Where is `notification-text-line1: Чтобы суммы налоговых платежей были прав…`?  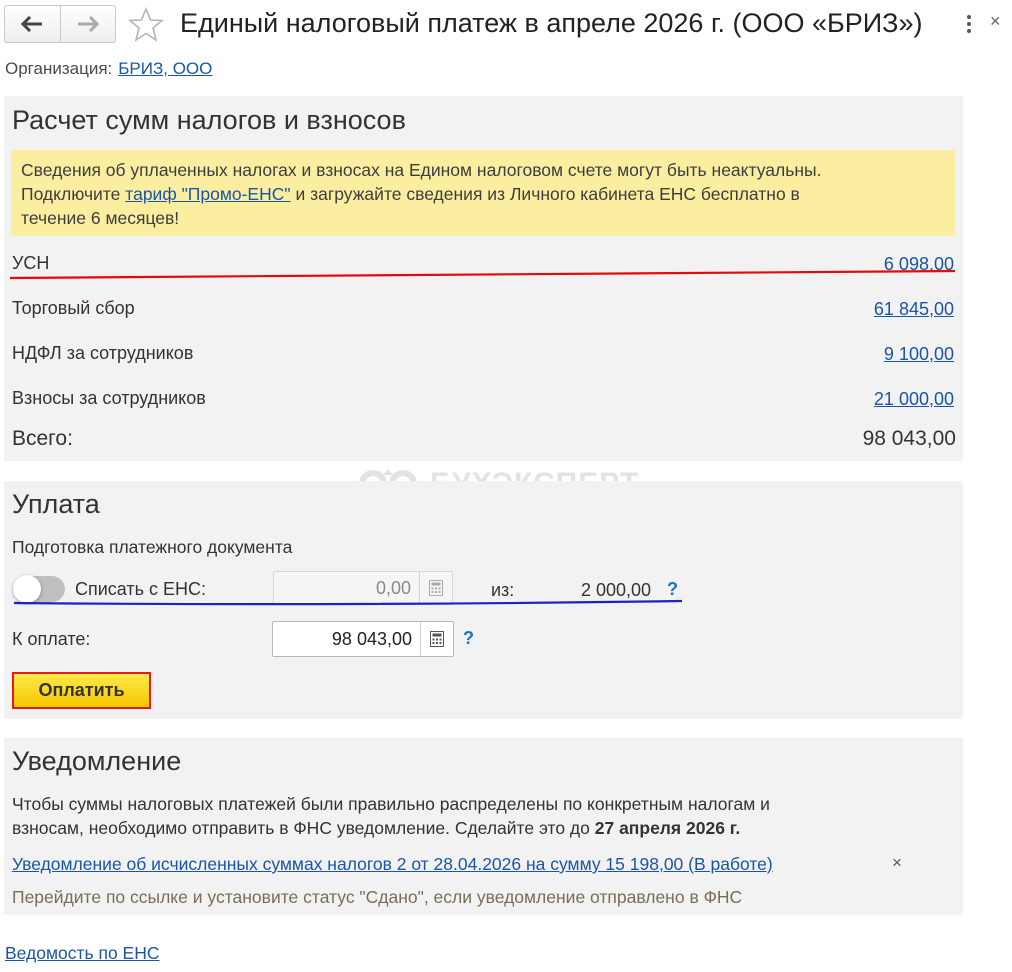 notification-text-line1: Чтобы суммы налоговых платежей были прав… is located at coordinates (391, 804).